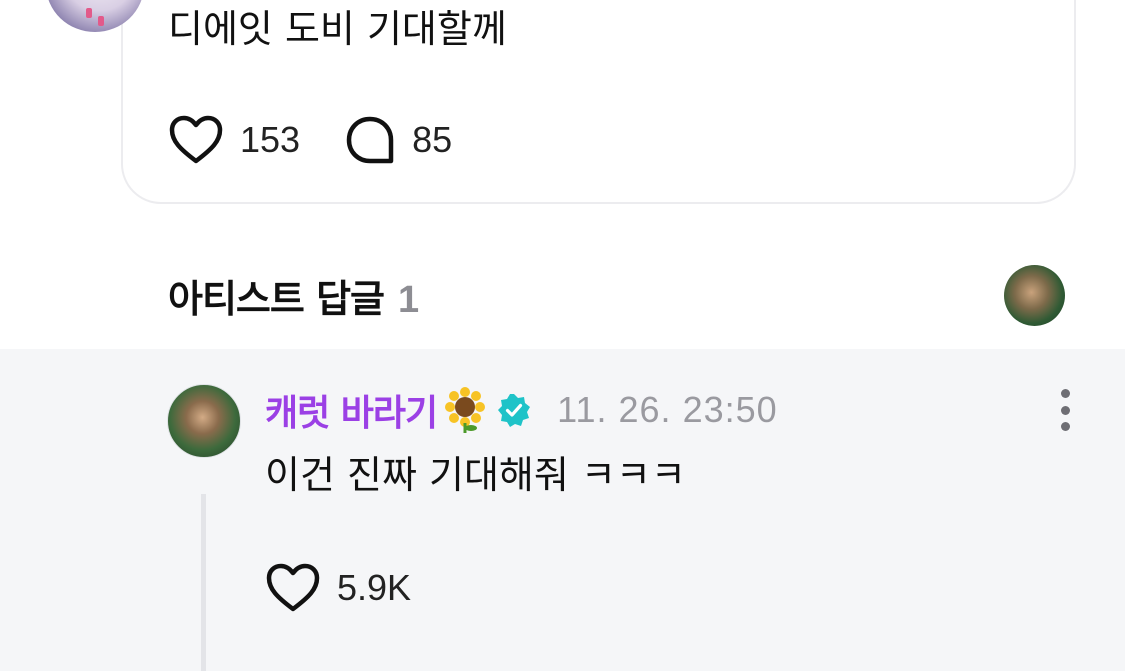 The image size is (1125, 671). What do you see at coordinates (270, 139) in the screenshot?
I see `post-like-count: 153` at bounding box center [270, 139].